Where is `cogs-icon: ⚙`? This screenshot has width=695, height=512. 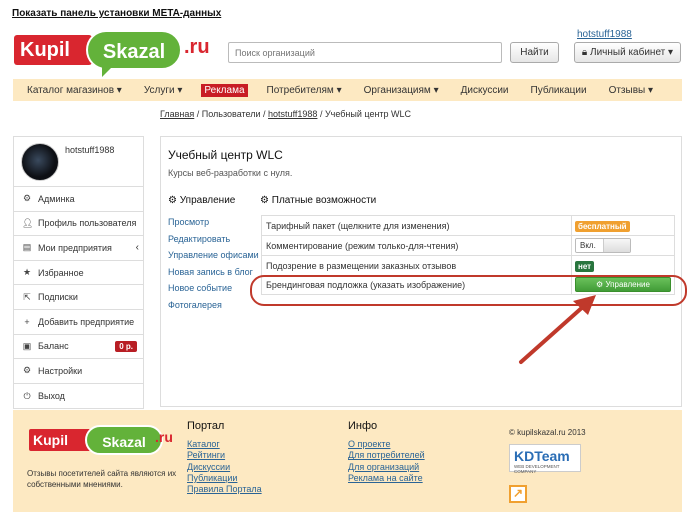 cogs-icon: ⚙ is located at coordinates (27, 370).